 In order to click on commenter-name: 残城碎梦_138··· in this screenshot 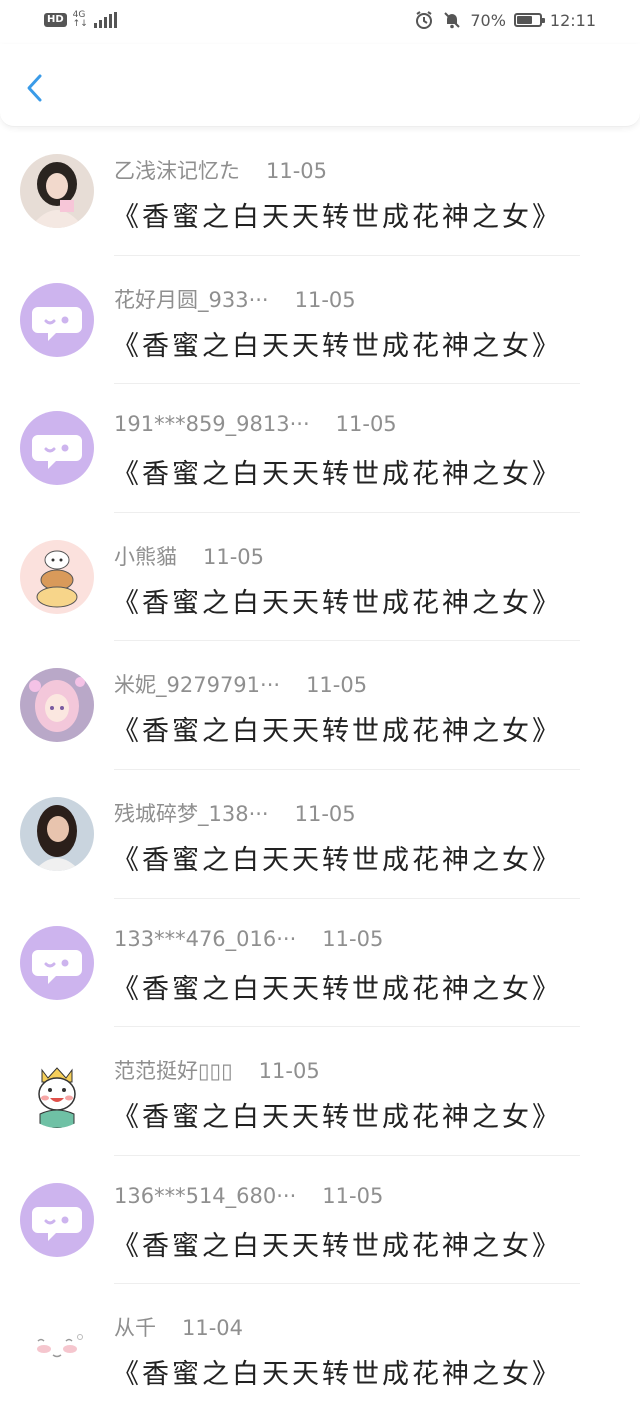, I will do `click(191, 814)`.